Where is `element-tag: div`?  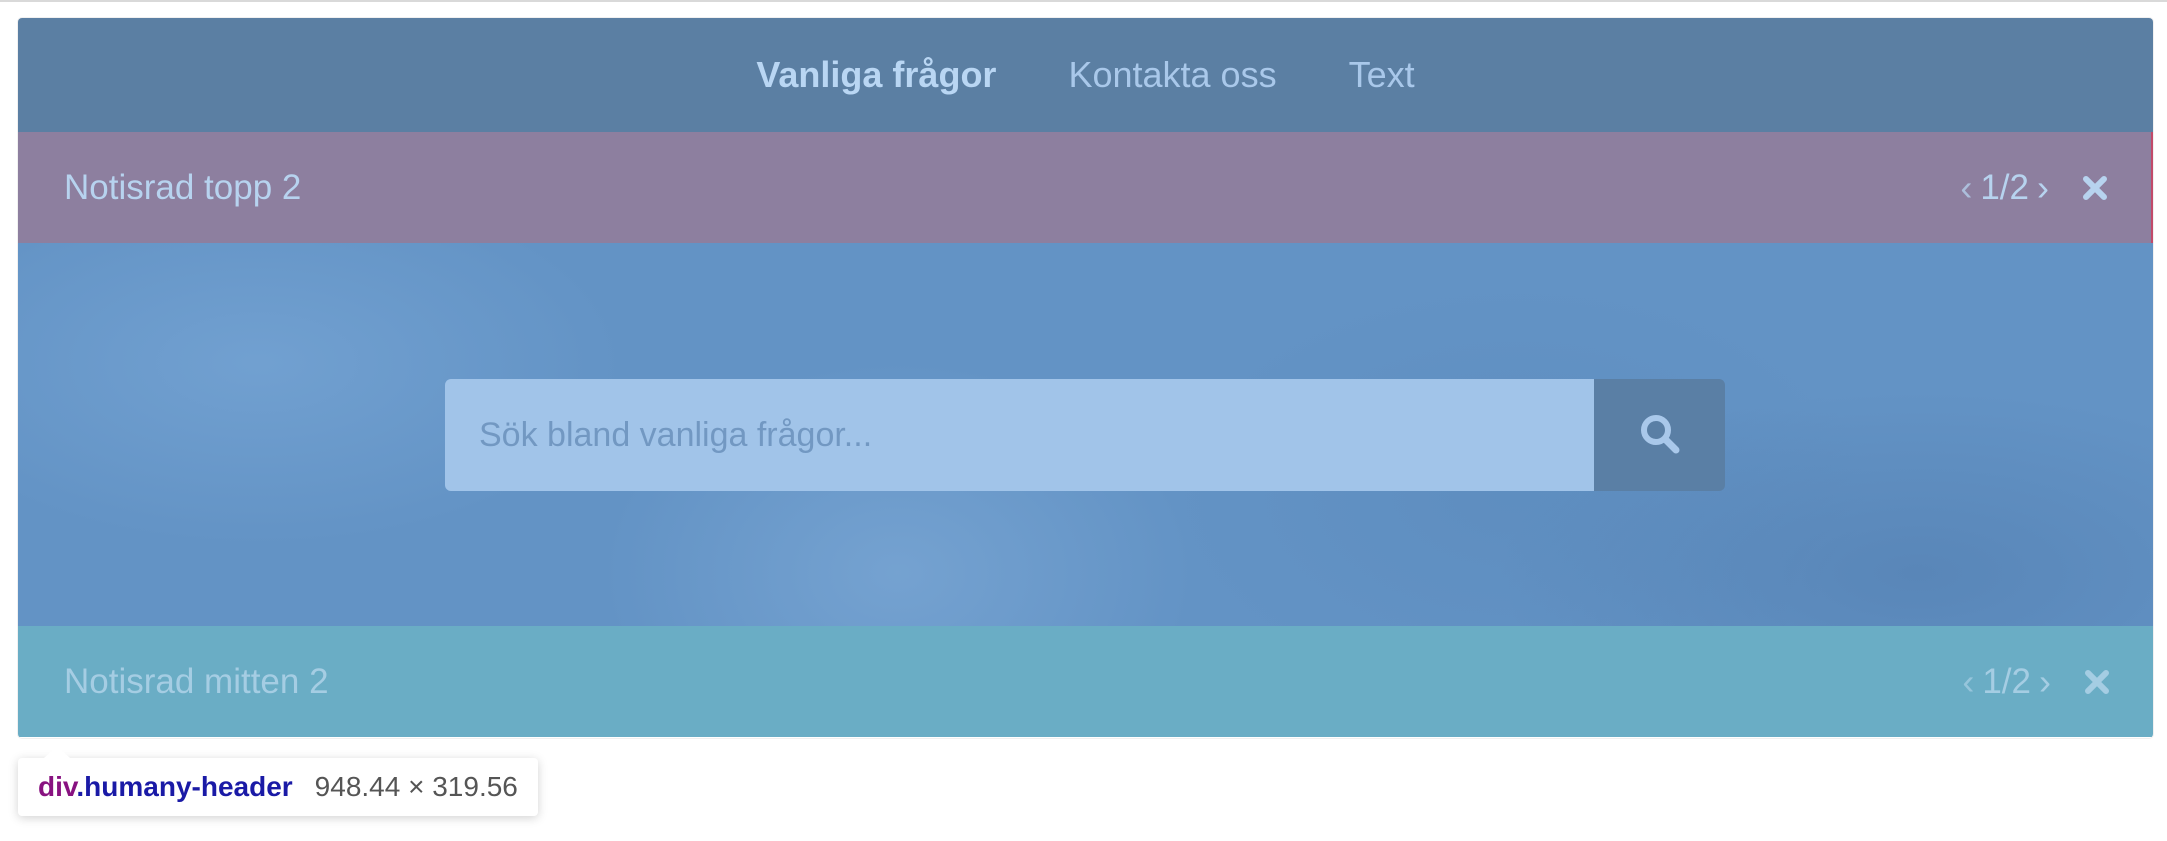
element-tag: div is located at coordinates (57, 786).